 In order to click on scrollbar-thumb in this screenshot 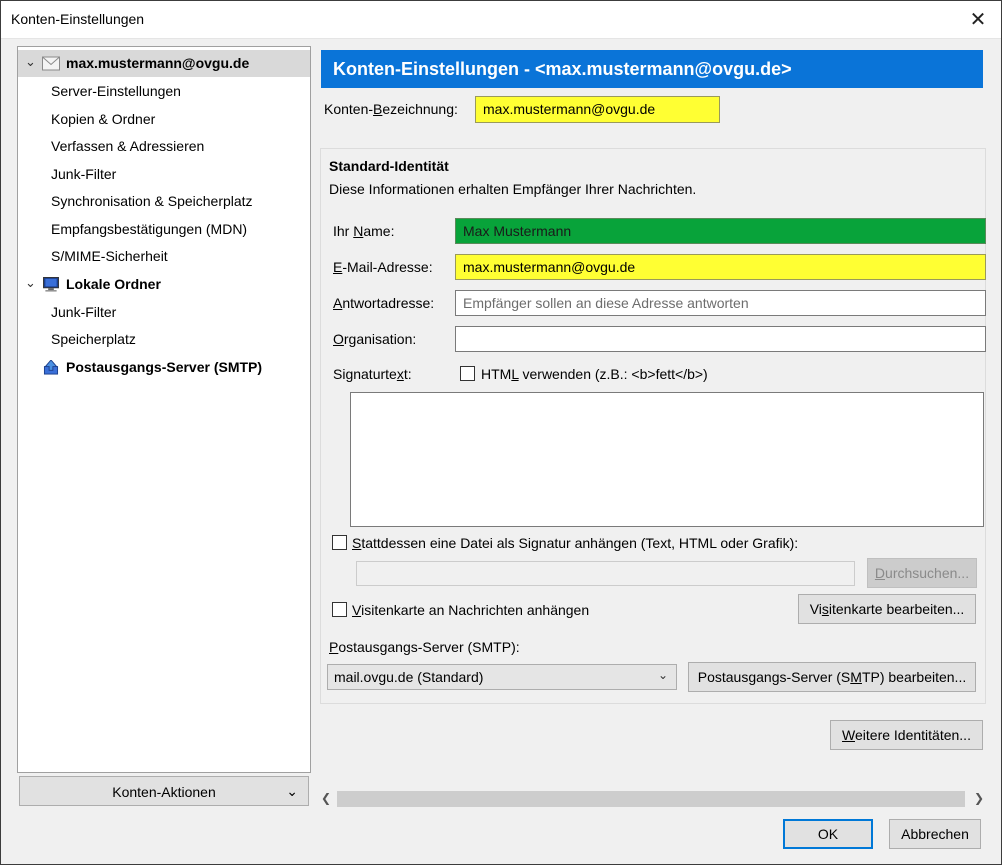, I will do `click(651, 799)`.